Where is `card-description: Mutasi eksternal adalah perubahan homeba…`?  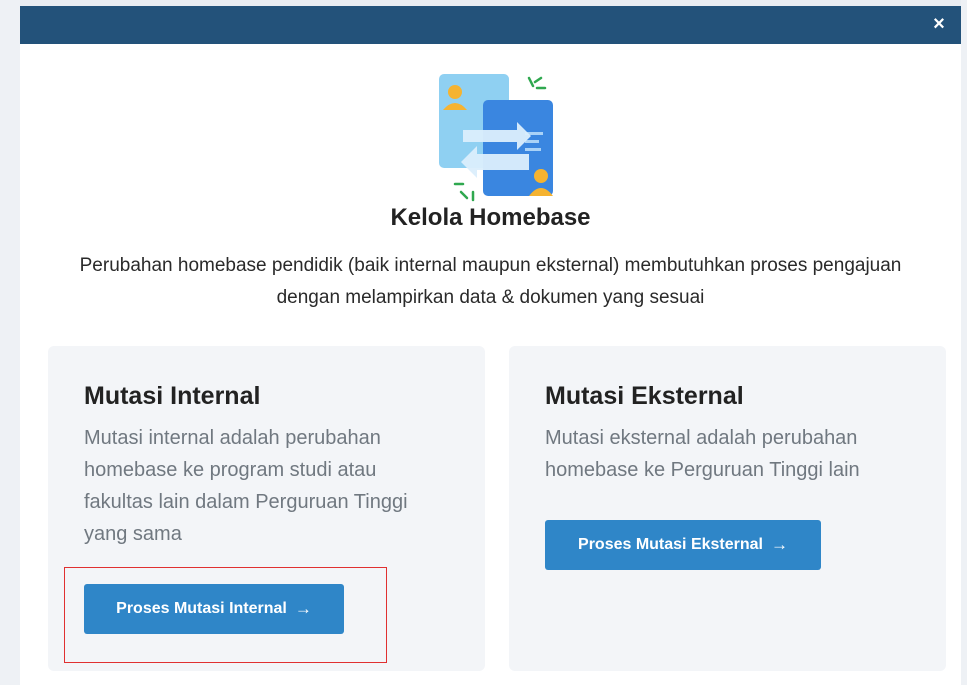
card-description: Mutasi eksternal adalah perubahan homeba… is located at coordinates (702, 454).